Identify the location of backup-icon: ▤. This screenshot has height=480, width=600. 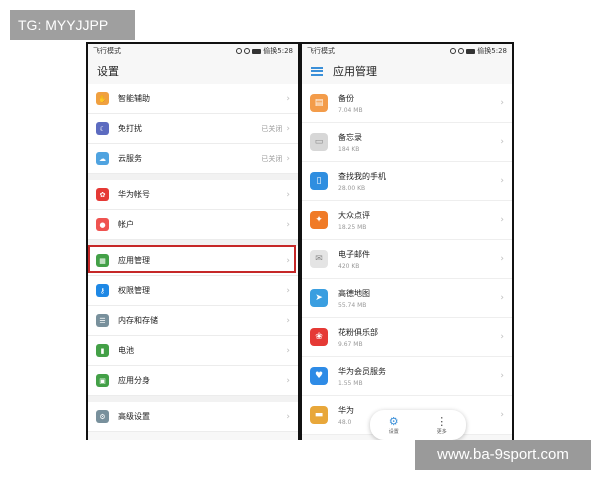
(319, 103).